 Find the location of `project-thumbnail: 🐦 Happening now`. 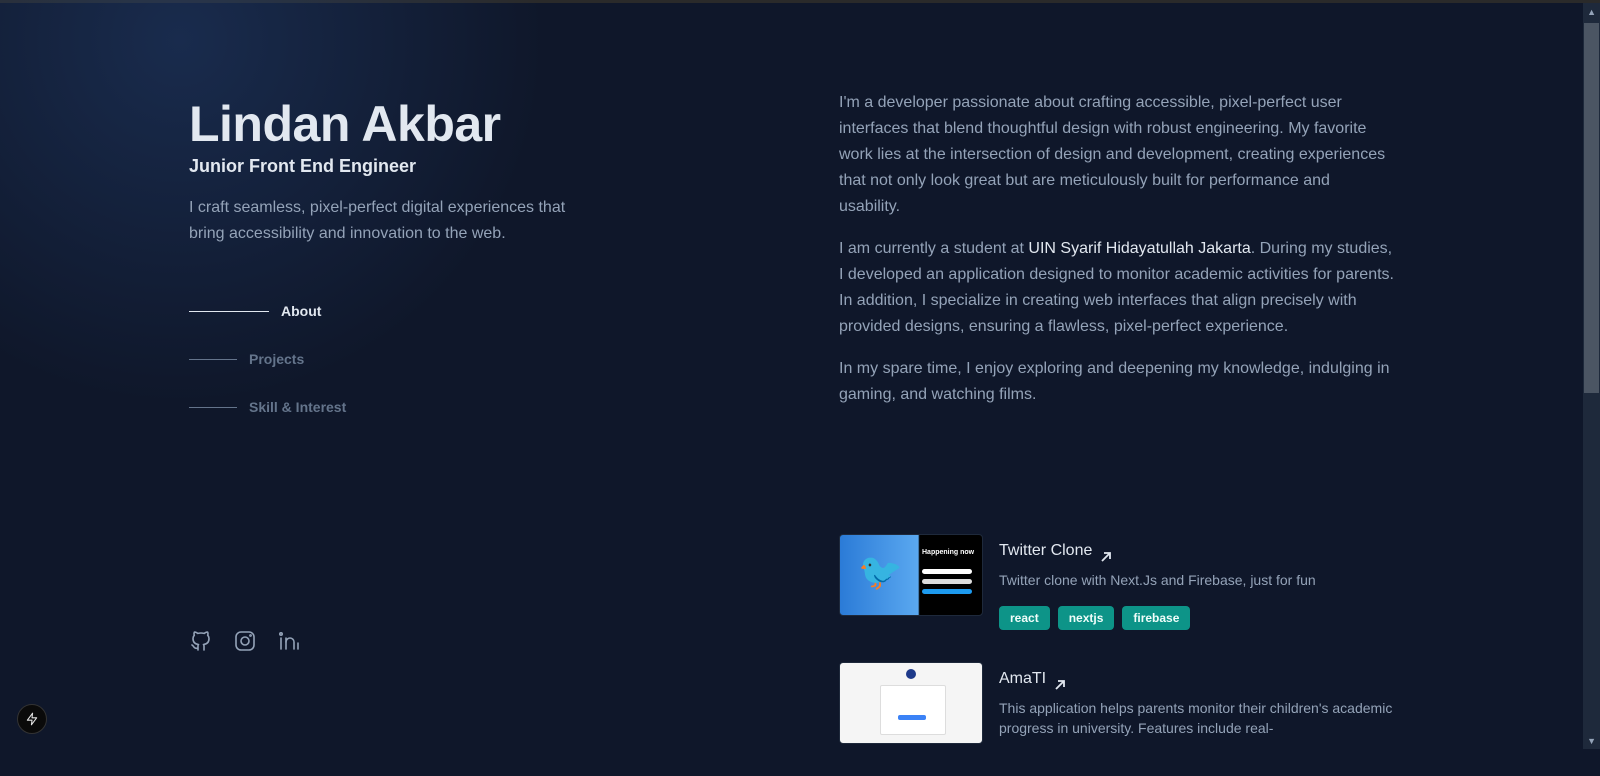

project-thumbnail: 🐦 Happening now is located at coordinates (911, 575).